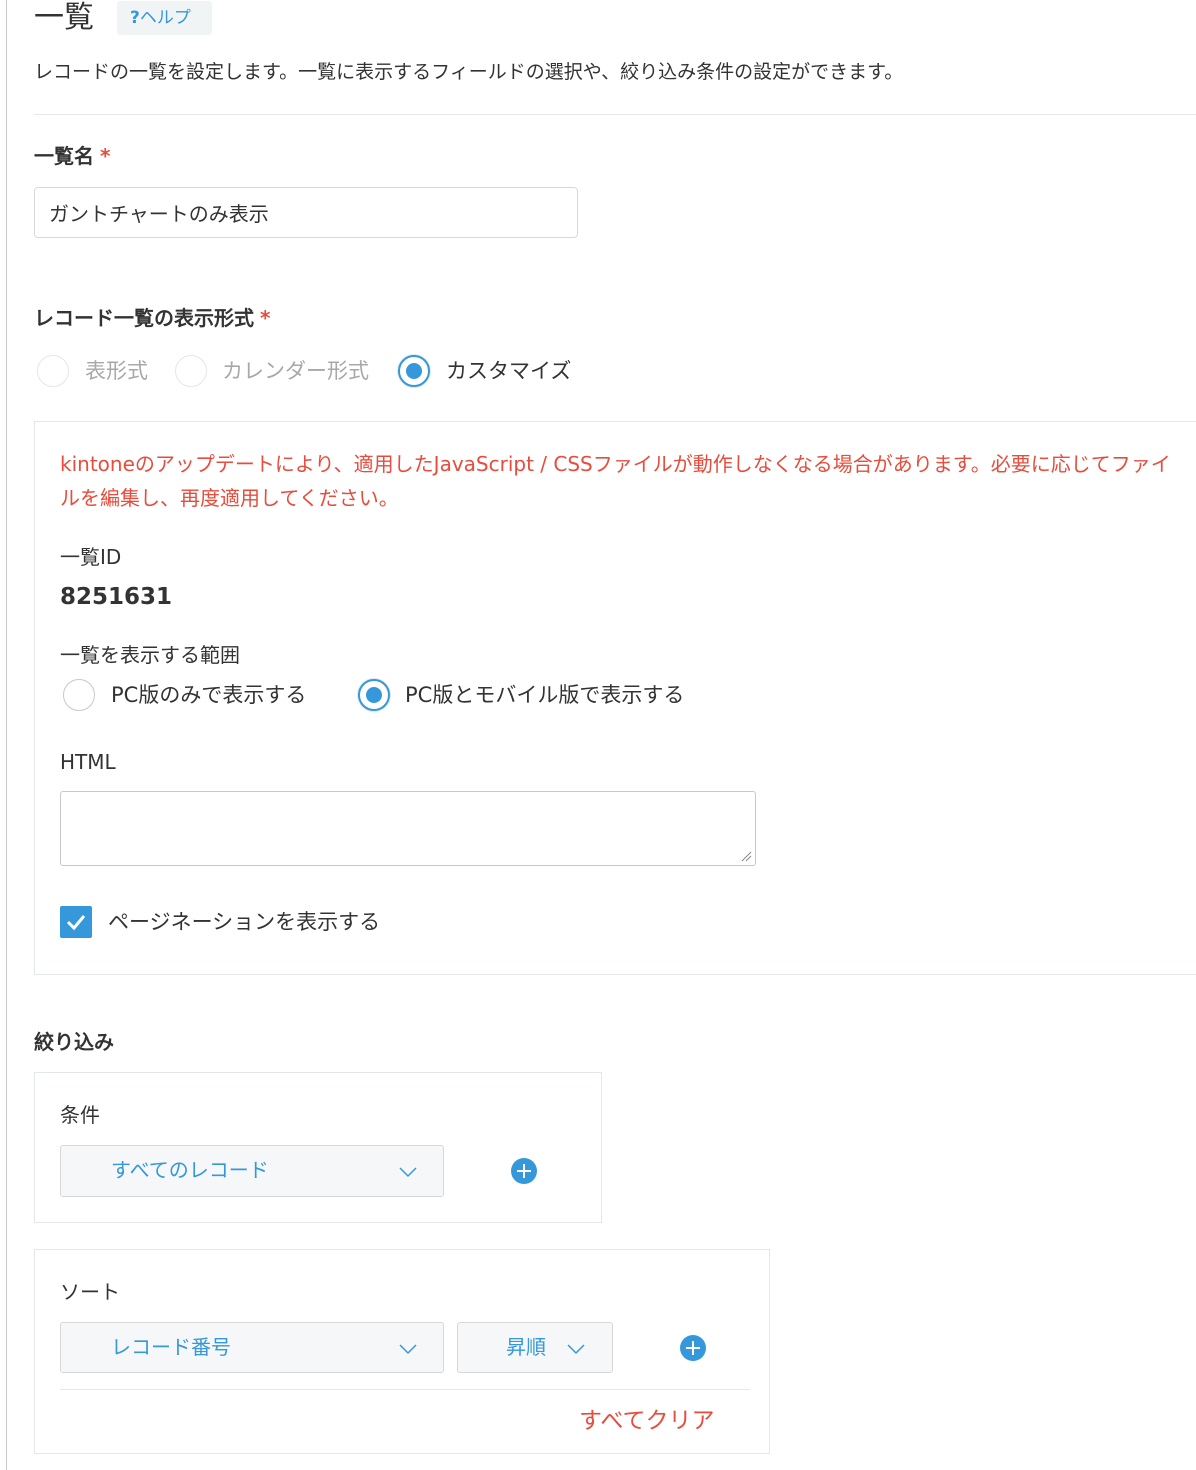 This screenshot has height=1470, width=1196. What do you see at coordinates (116, 371) in the screenshot?
I see `radio-table-format-label: 表形式` at bounding box center [116, 371].